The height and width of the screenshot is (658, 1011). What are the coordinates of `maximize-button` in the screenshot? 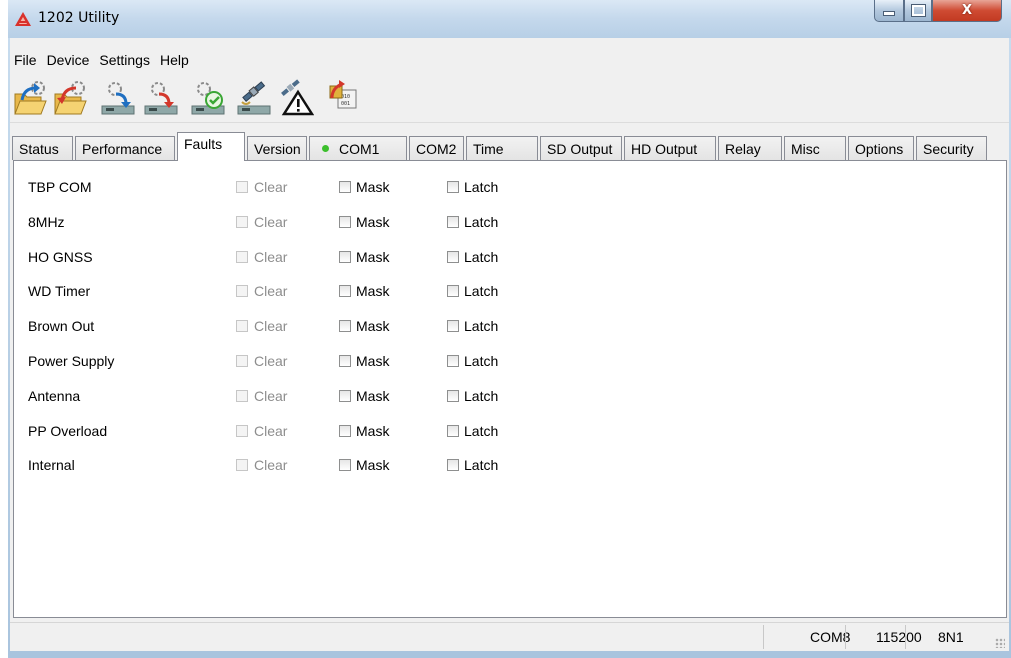 It's located at (918, 11).